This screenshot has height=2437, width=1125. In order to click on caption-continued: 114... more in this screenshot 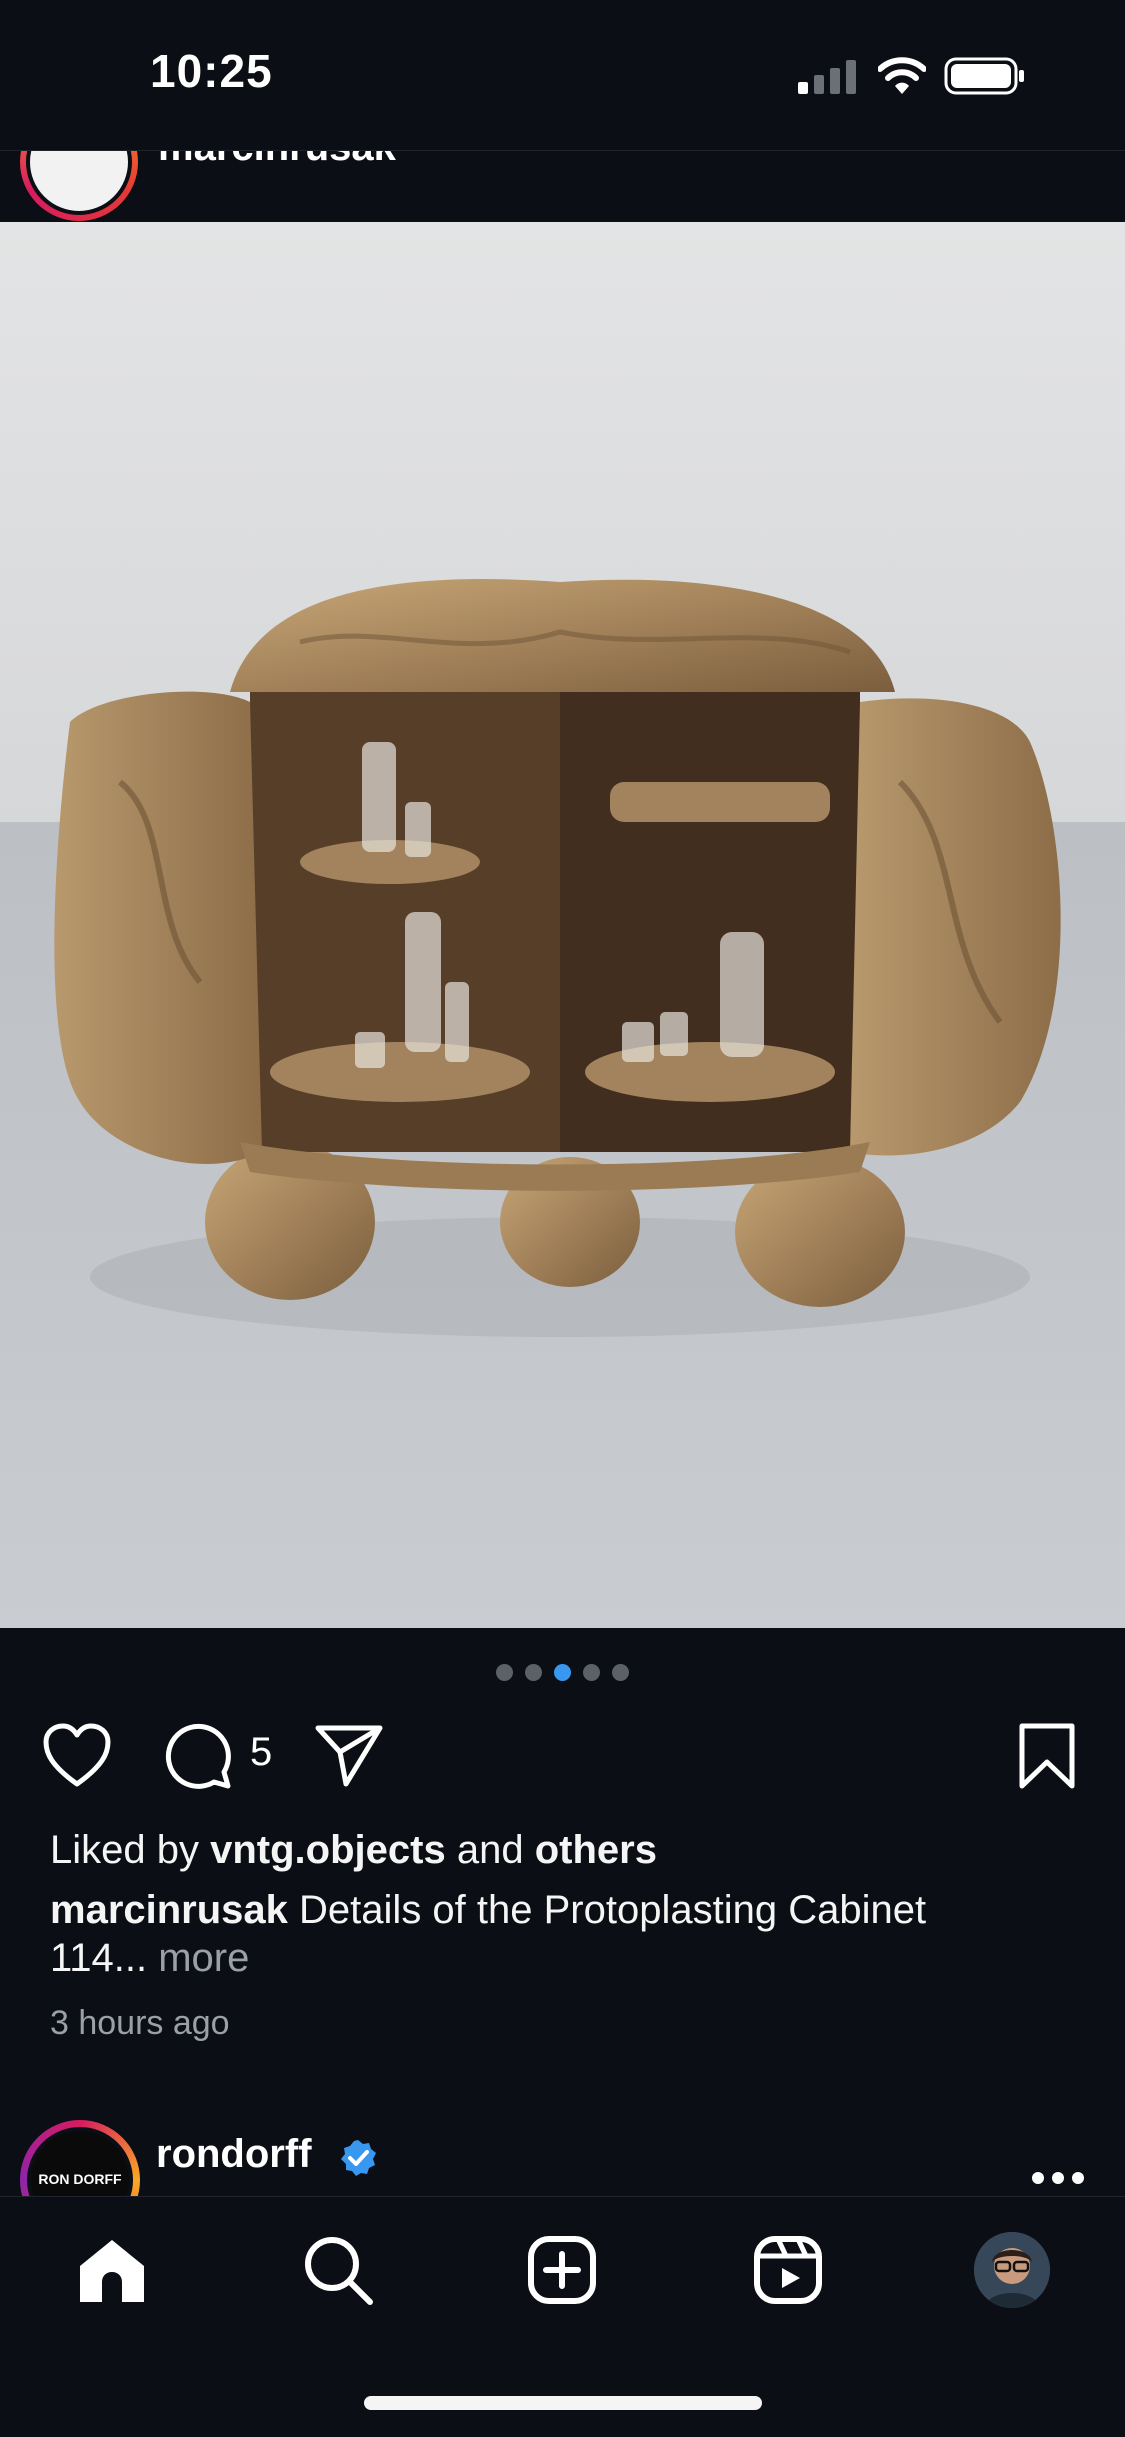, I will do `click(149, 1958)`.